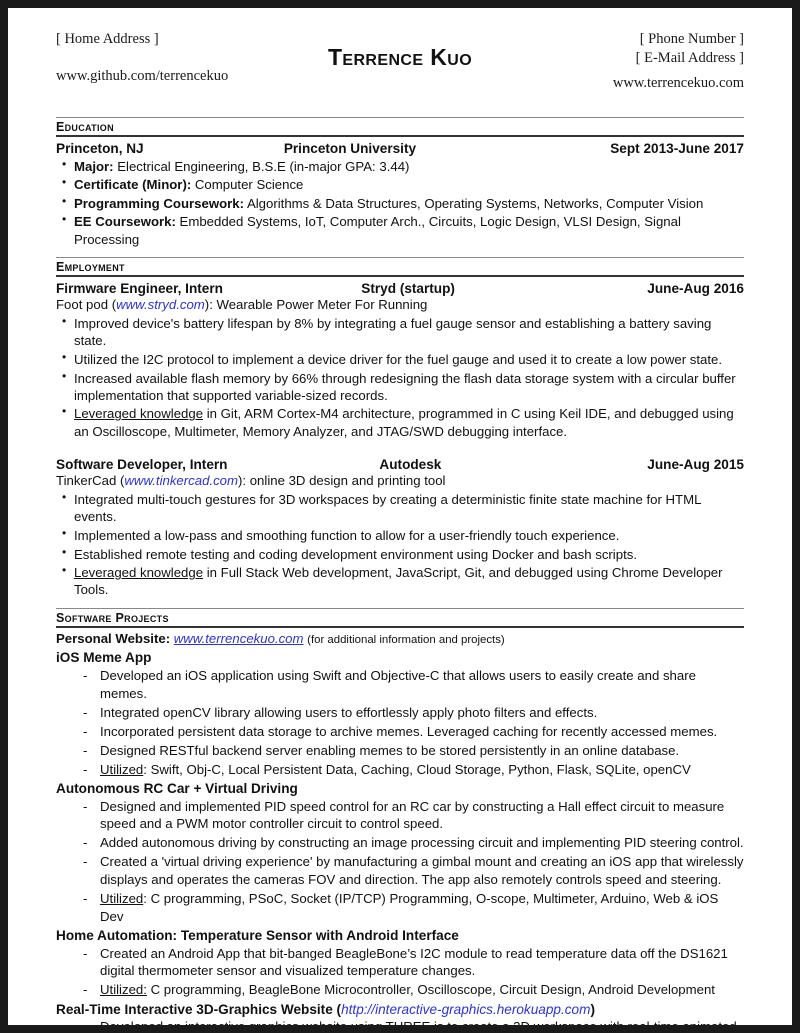  I want to click on education-school: Princeton University, so click(350, 148).